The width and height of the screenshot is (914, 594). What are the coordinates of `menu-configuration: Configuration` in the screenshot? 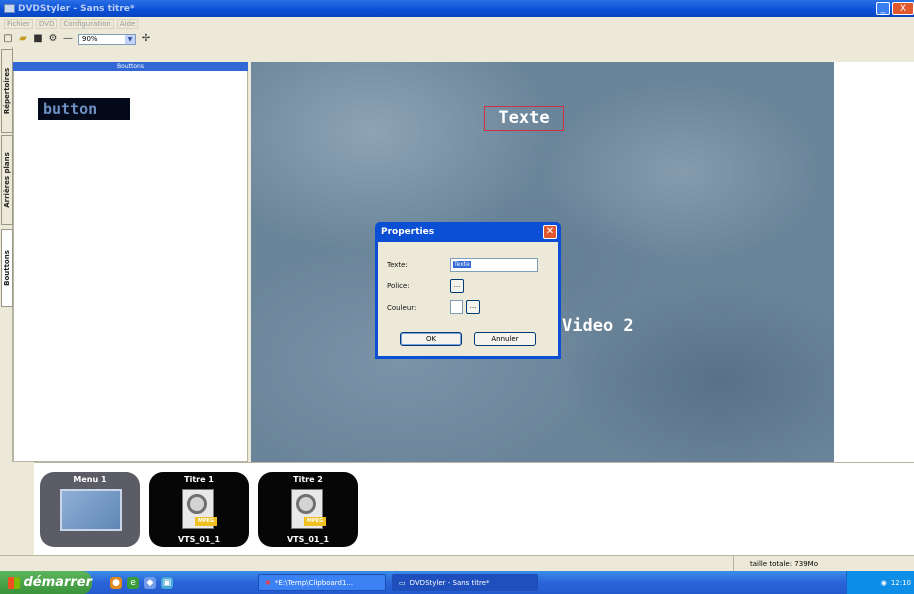 It's located at (87, 24).